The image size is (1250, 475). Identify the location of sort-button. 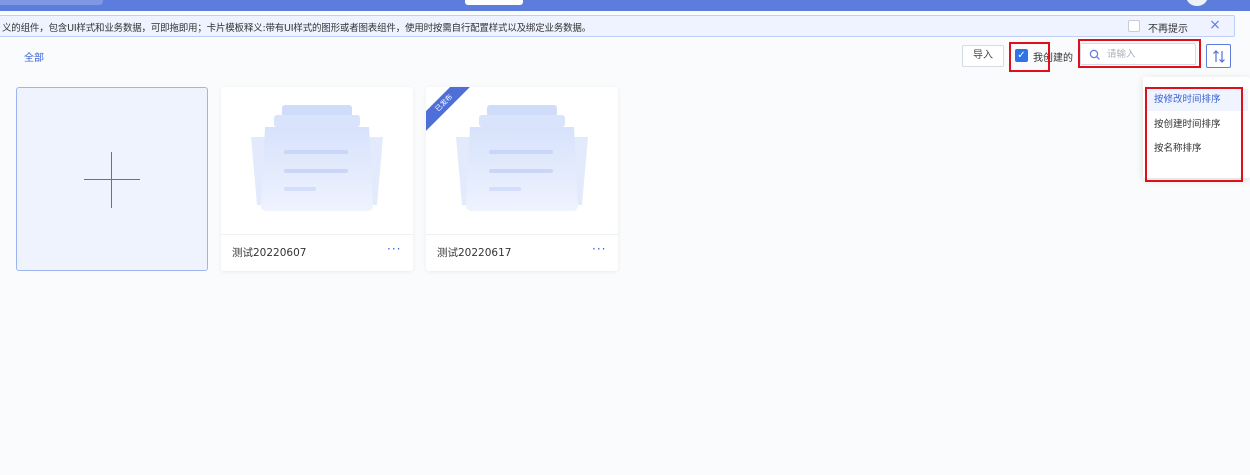
(1218, 56).